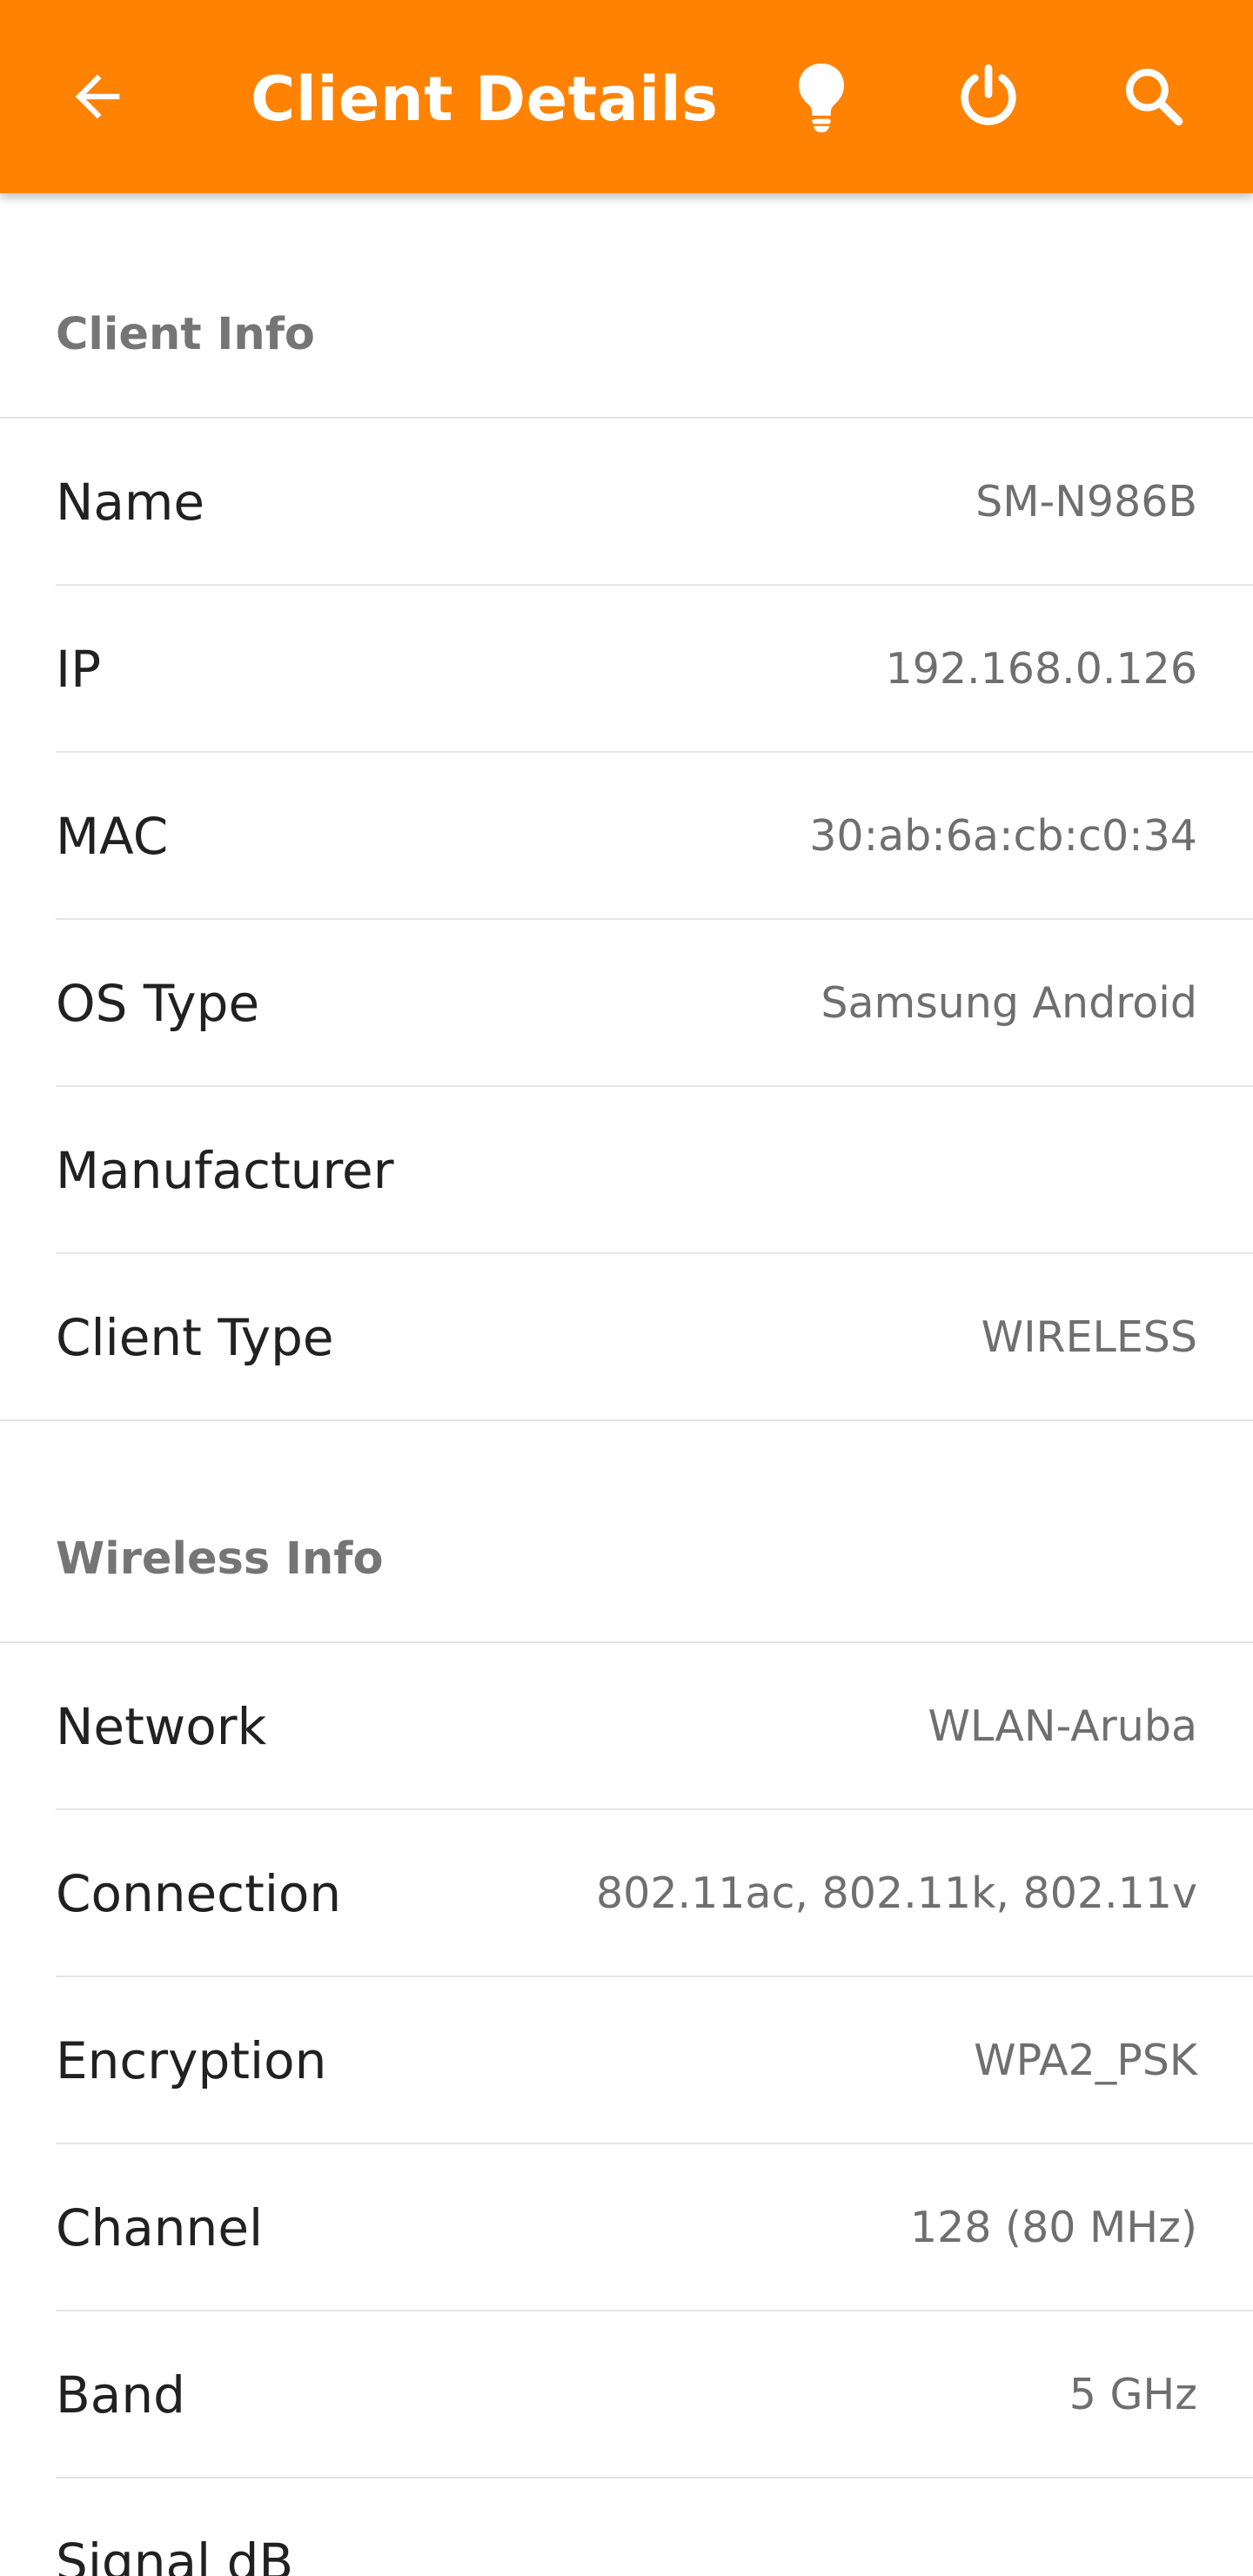 This screenshot has width=1253, height=2576. I want to click on info-row-name: Name SM-N986B, so click(626, 503).